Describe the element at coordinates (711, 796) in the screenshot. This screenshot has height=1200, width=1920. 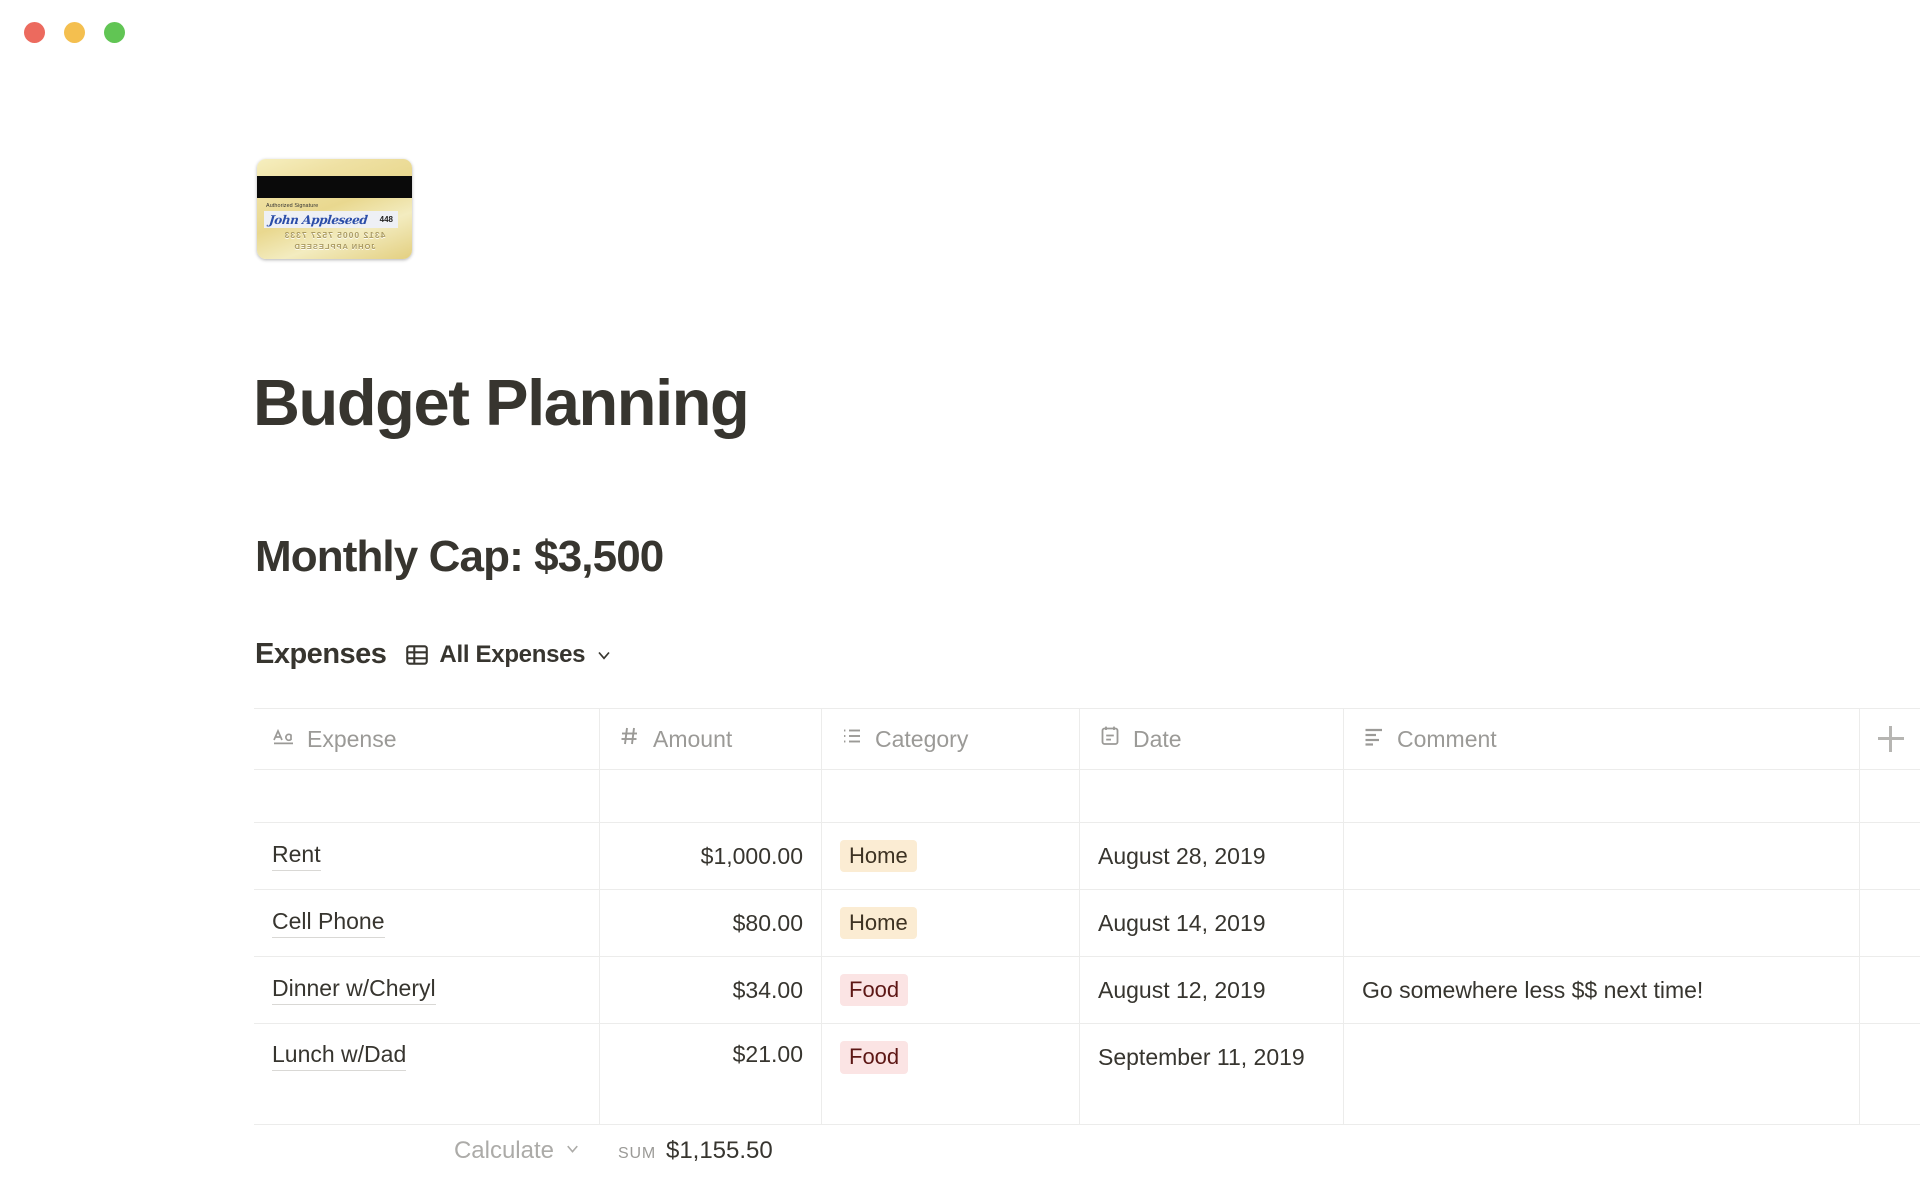
I see `cell-amount` at that location.